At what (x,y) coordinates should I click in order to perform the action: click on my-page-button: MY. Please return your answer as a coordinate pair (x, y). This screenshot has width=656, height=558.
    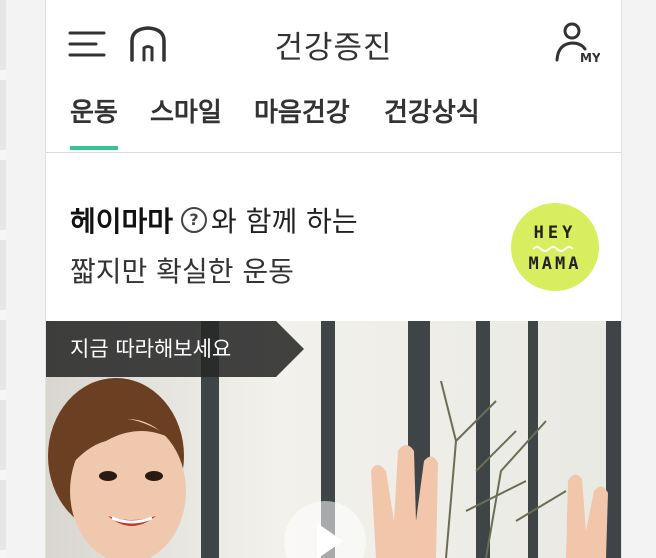
    Looking at the image, I should click on (576, 44).